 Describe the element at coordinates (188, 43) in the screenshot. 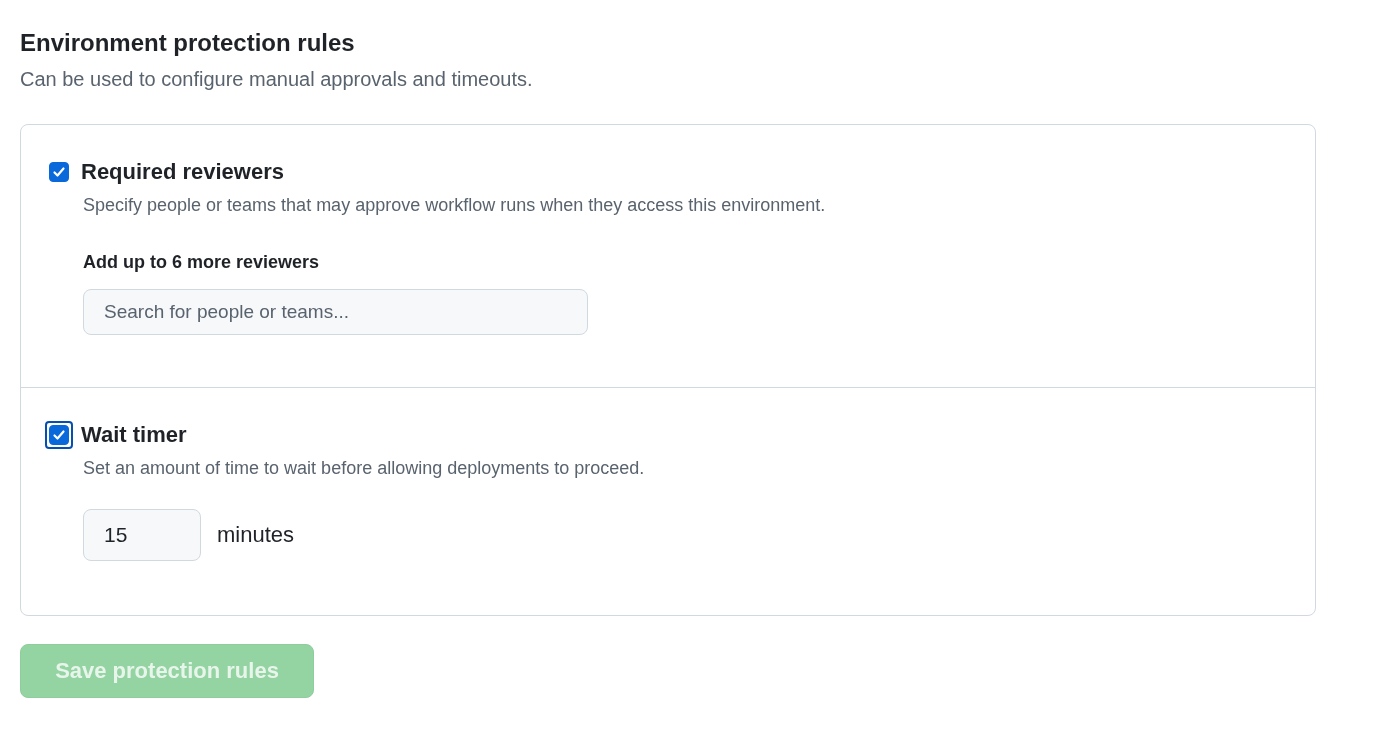

I see `section-title: Environment protection rules` at that location.